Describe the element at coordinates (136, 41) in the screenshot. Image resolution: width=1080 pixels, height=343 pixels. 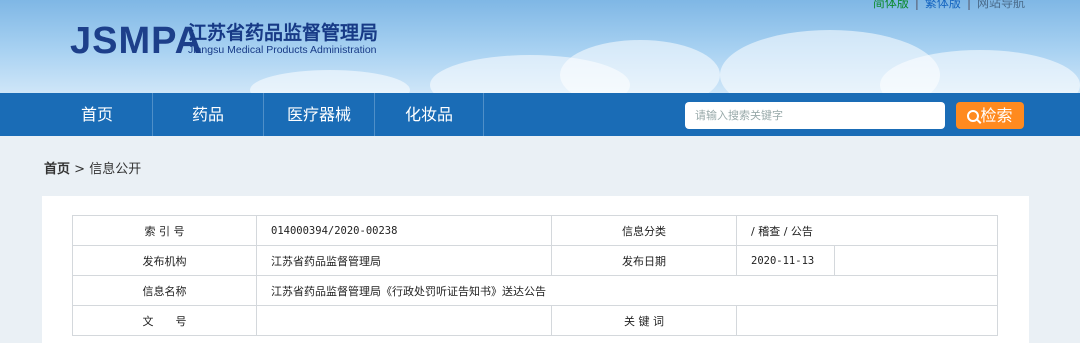
I see `site-logo: JSMPA` at that location.